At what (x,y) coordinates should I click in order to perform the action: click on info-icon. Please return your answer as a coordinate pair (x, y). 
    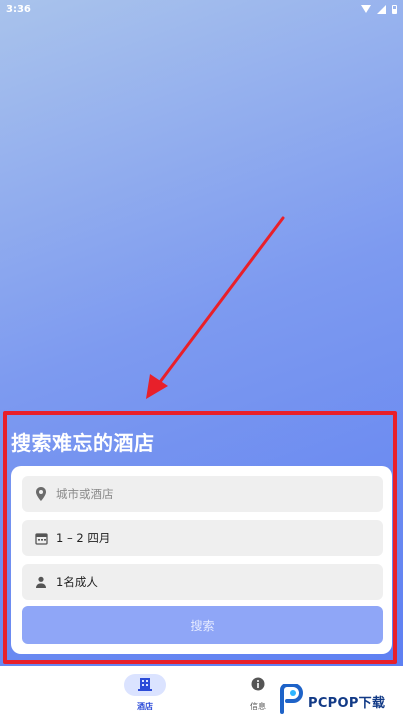
    Looking at the image, I should click on (258, 685).